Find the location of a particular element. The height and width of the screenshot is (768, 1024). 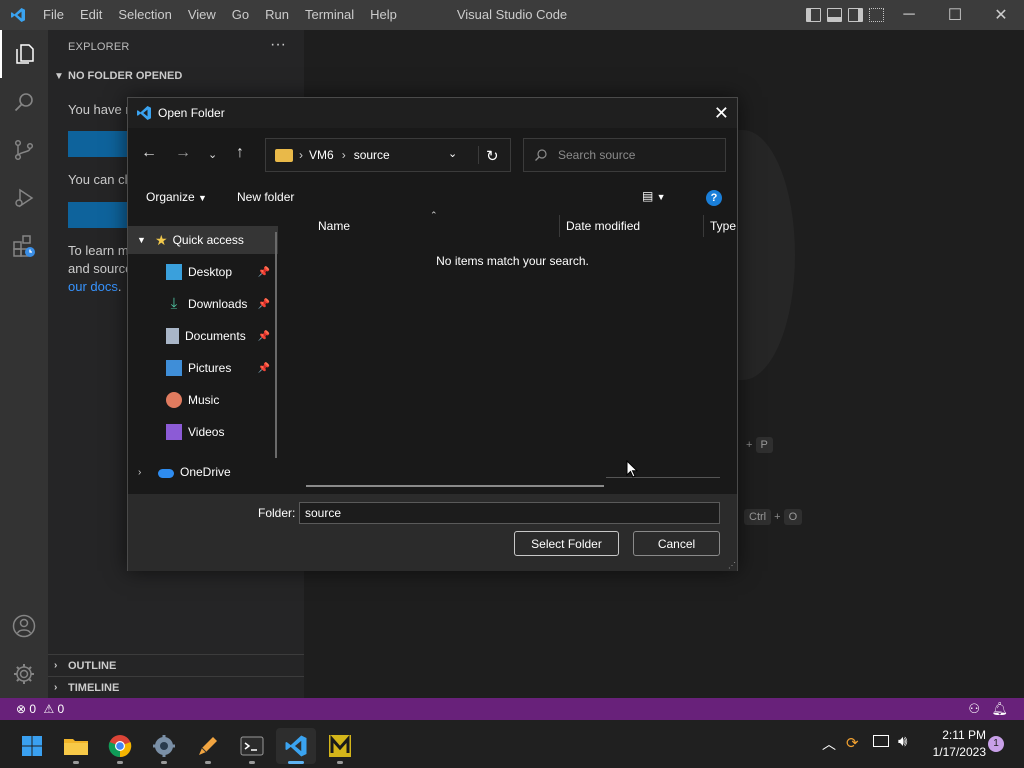

docs-link: our docs is located at coordinates (93, 286).